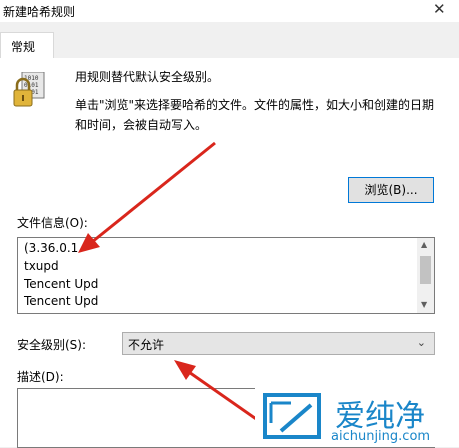 Image resolution: width=459 pixels, height=448 pixels. I want to click on watermark-url: aichunjing.com, so click(381, 436).